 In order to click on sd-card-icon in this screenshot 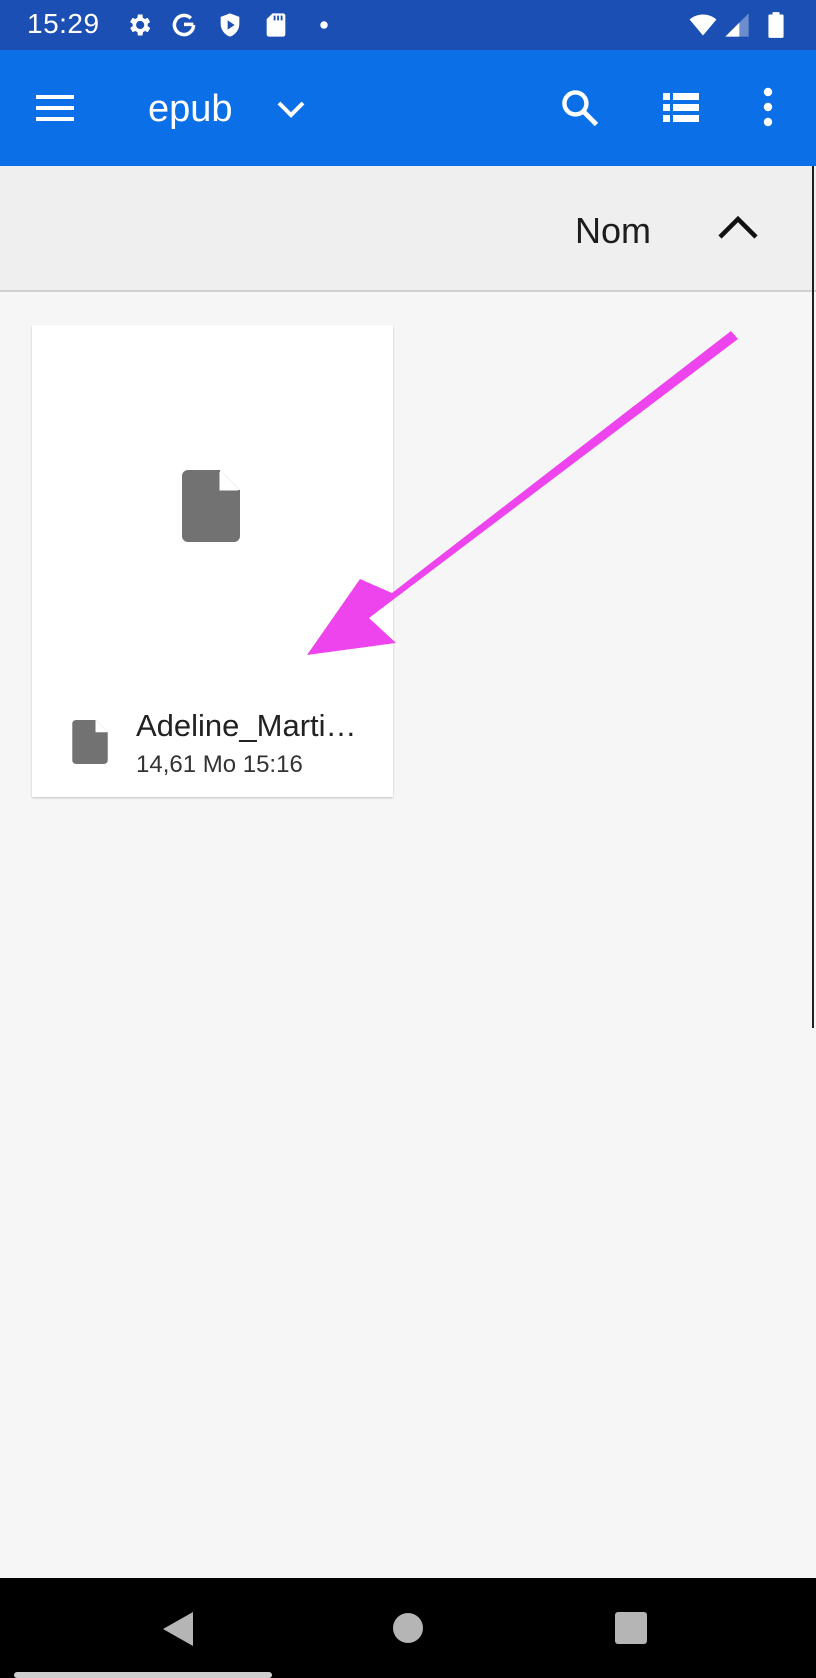, I will do `click(276, 25)`.